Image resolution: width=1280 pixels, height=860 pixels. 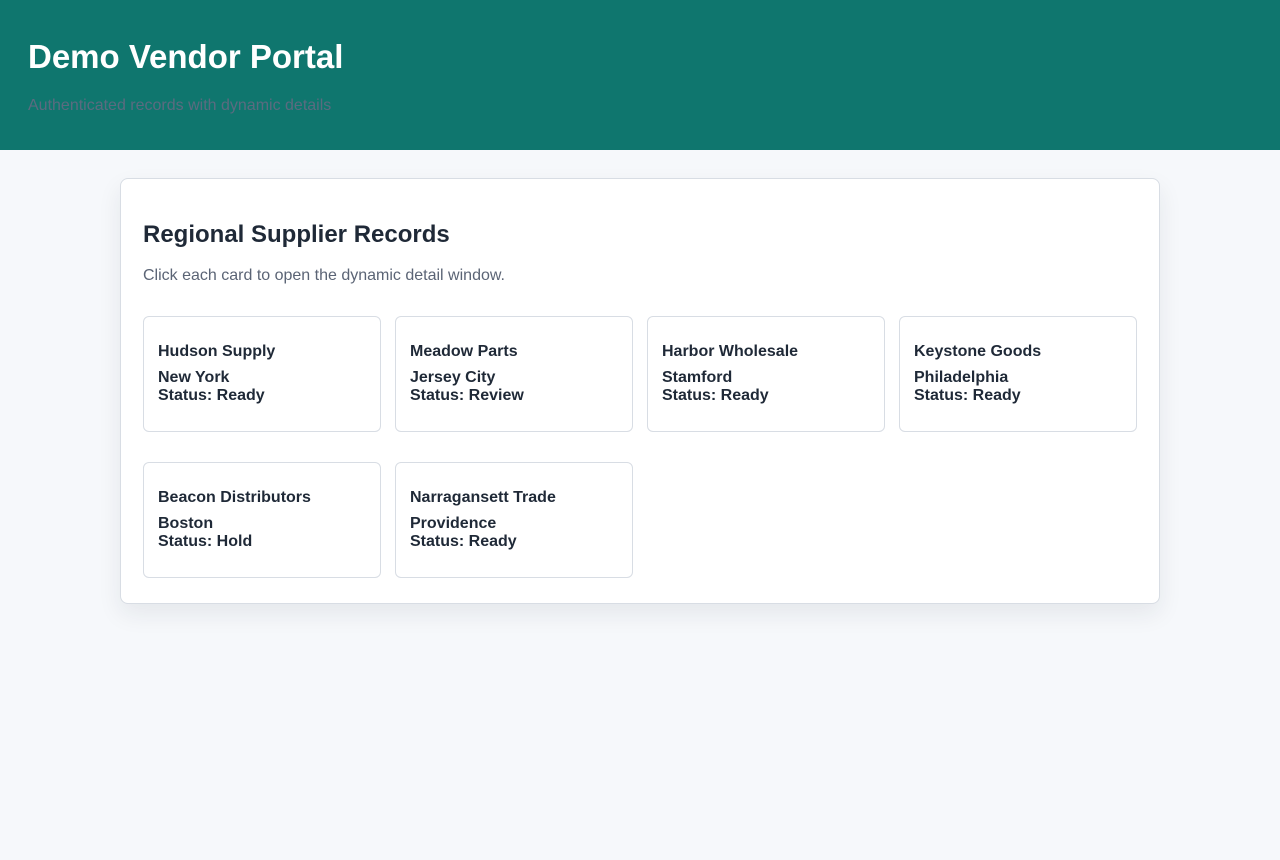 What do you see at coordinates (296, 234) in the screenshot?
I see `panel-title: Regional Supplier Records` at bounding box center [296, 234].